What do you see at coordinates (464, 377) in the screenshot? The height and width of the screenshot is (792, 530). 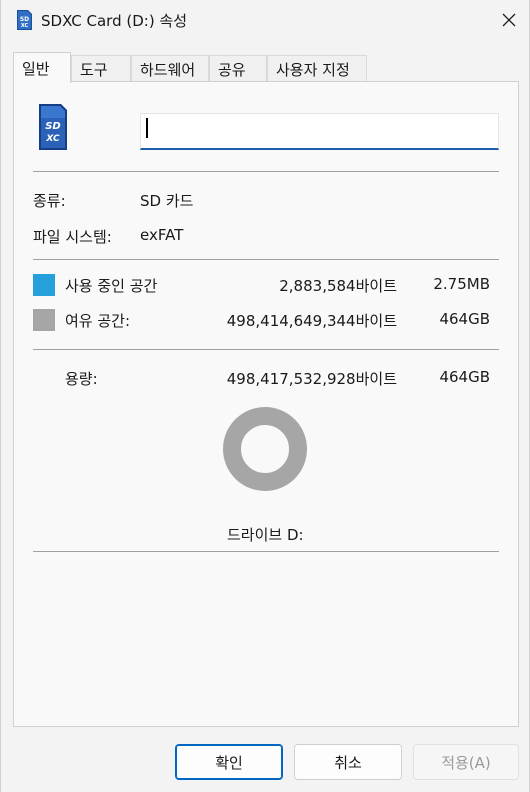 I see `capacity-short: 464GB` at bounding box center [464, 377].